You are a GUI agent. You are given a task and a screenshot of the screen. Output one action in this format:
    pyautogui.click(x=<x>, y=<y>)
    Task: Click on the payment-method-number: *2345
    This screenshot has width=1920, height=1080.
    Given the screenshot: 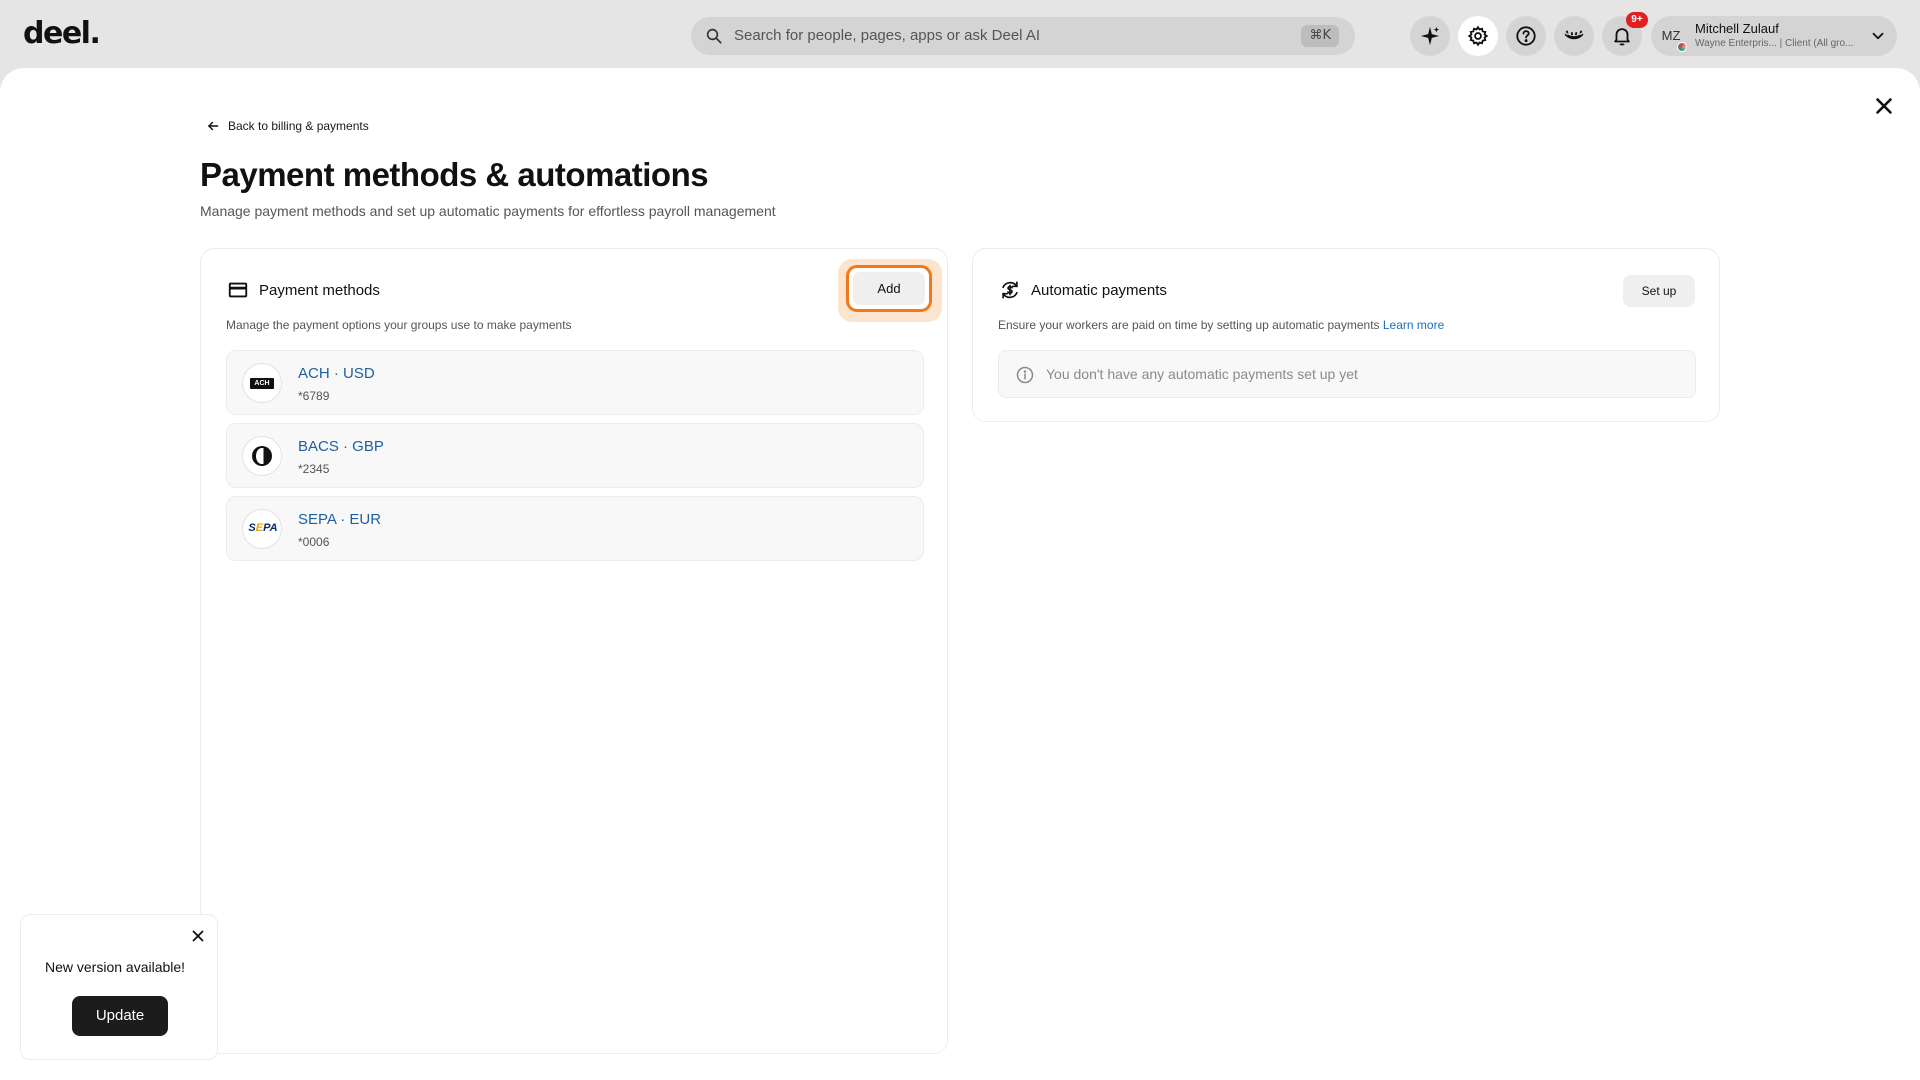 What is the action you would take?
    pyautogui.click(x=314, y=469)
    